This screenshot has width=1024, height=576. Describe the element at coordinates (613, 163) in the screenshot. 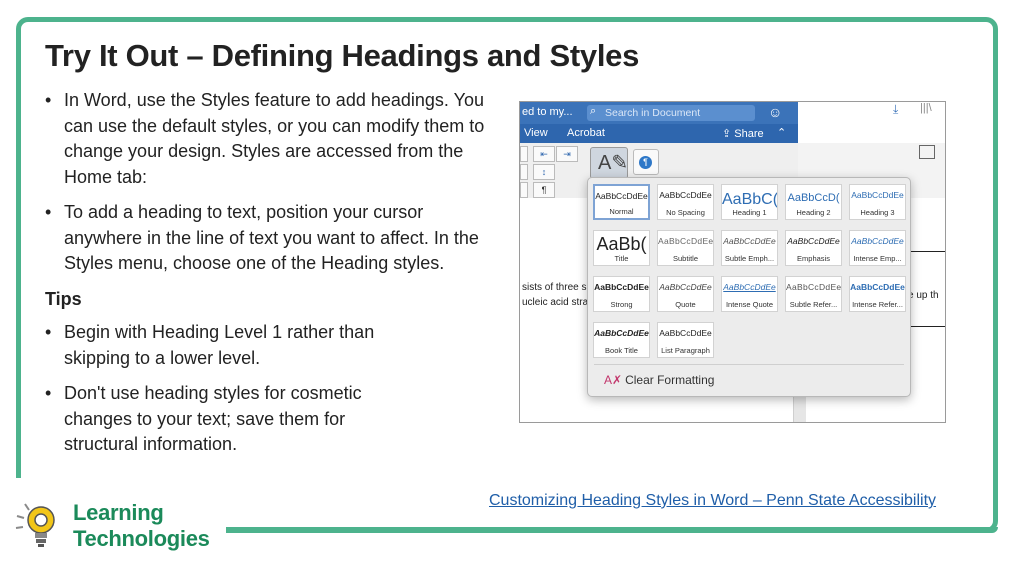

I see `styles-brush-icon: A✎` at that location.